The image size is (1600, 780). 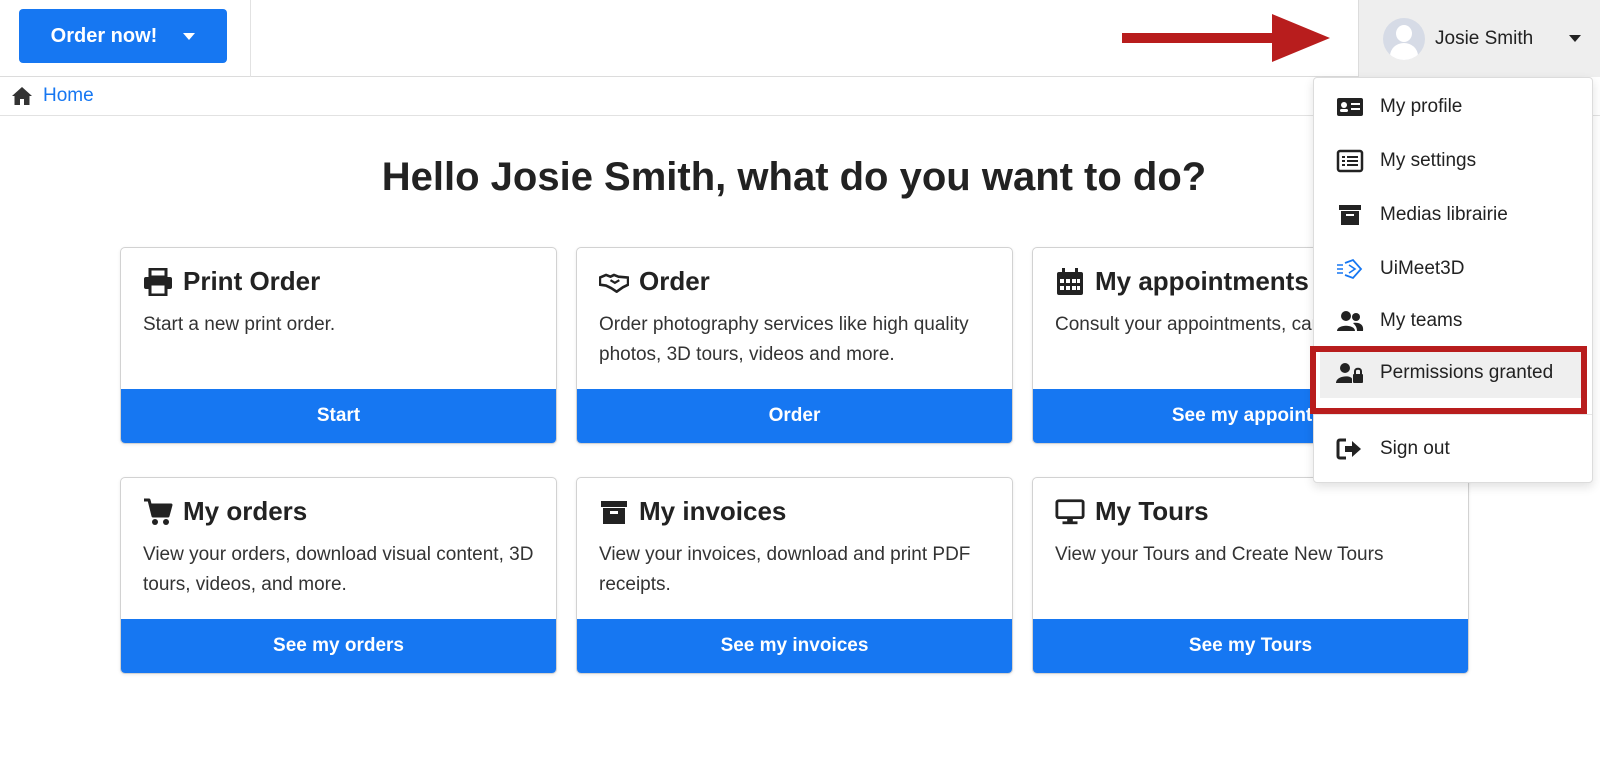 I want to click on menu-divider, so click(x=1453, y=414).